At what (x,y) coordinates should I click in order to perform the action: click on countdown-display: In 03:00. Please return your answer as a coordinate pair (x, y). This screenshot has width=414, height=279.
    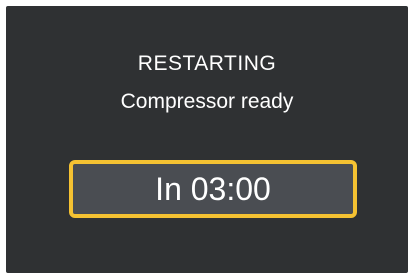
    Looking at the image, I should click on (213, 189).